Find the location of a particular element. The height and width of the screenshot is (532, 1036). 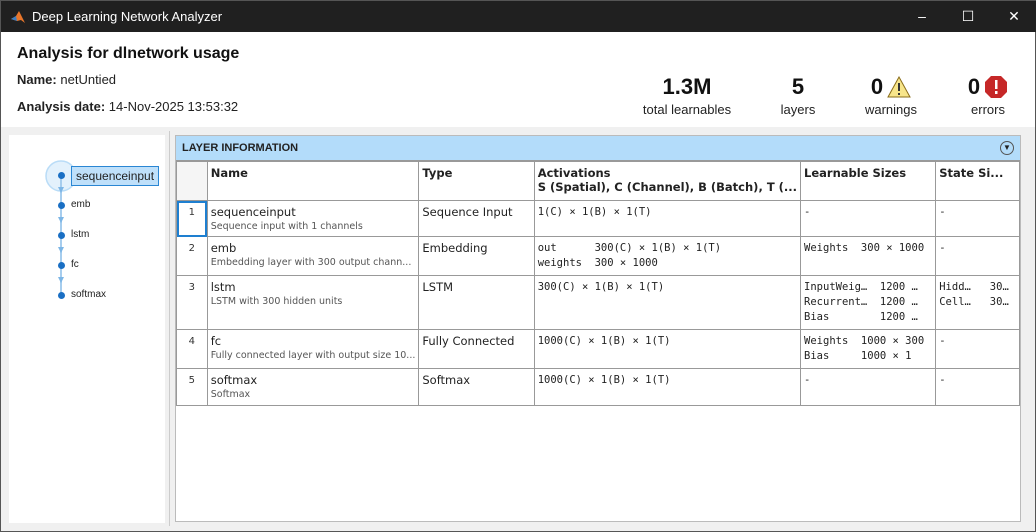

layer-description: LSTM with 300 hidden units is located at coordinates (276, 301).